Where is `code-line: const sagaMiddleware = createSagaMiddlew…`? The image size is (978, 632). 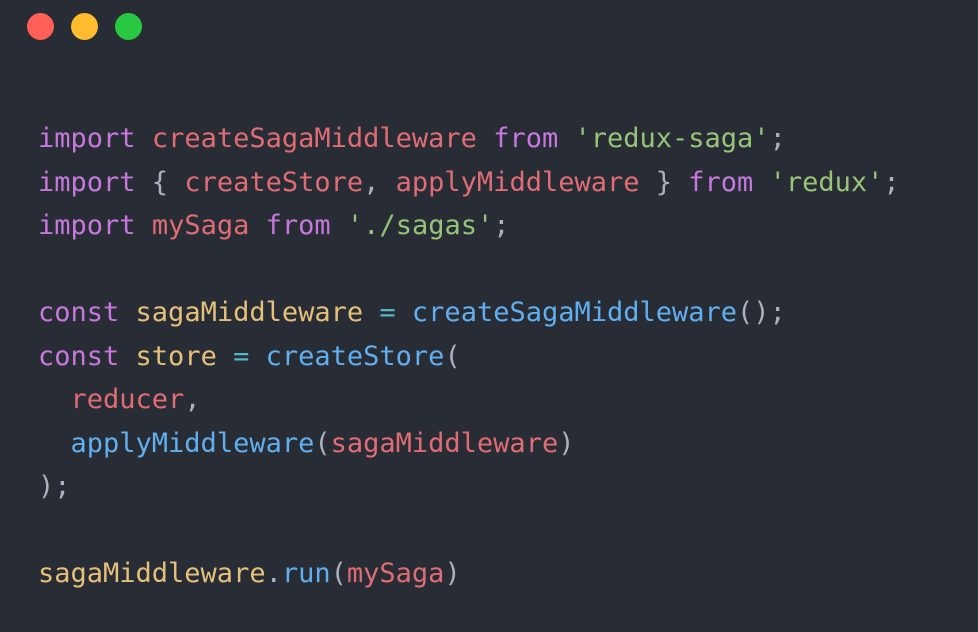 code-line: const sagaMiddleware = createSagaMiddlew… is located at coordinates (469, 313).